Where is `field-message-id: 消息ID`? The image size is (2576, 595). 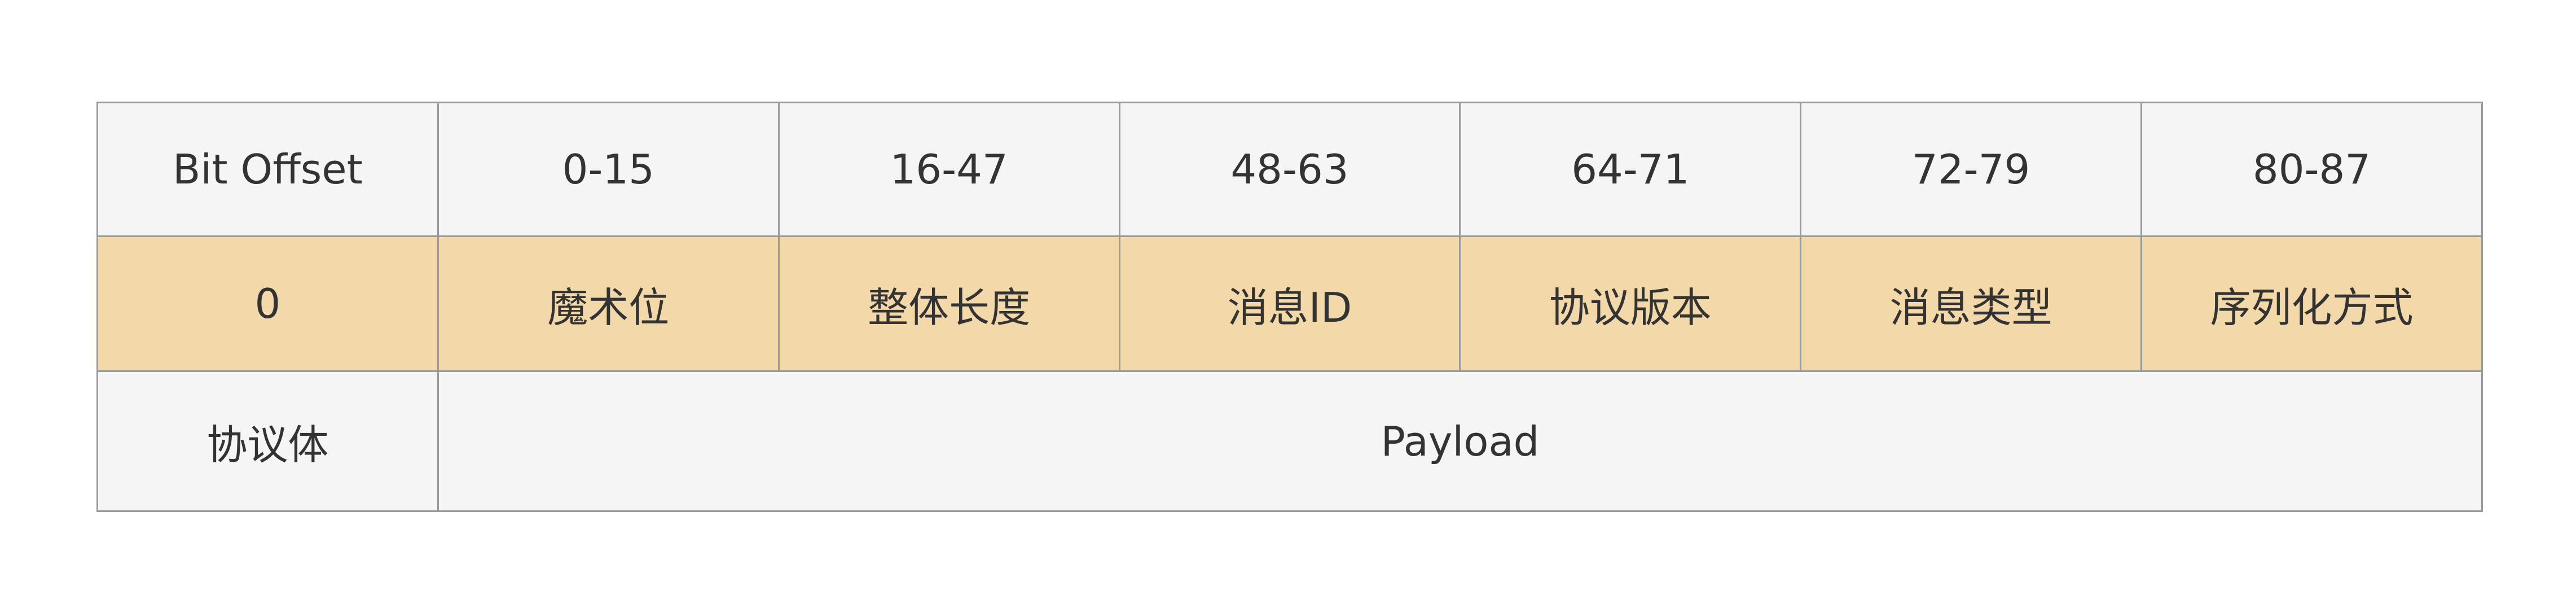
field-message-id: 消息ID is located at coordinates (1289, 303).